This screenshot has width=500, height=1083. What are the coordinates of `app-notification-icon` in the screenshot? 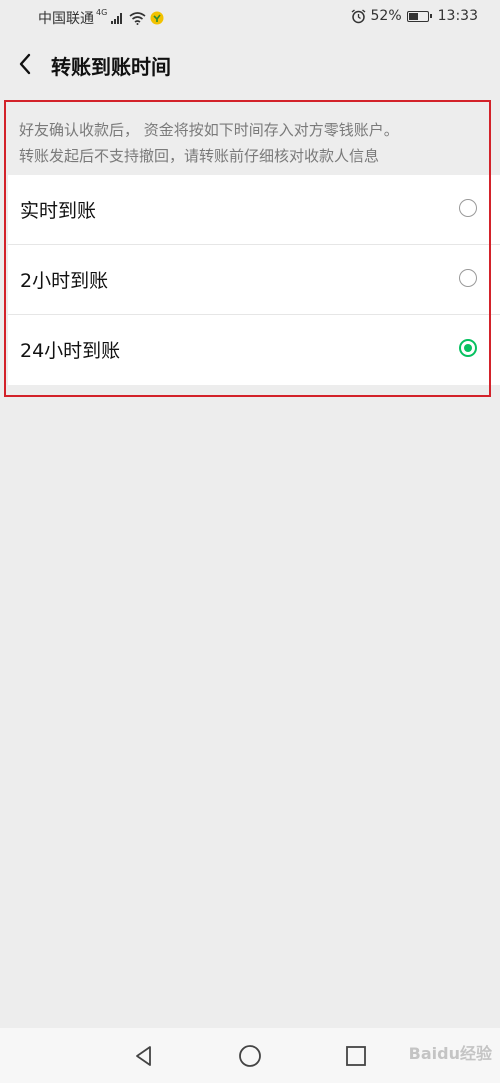 It's located at (157, 18).